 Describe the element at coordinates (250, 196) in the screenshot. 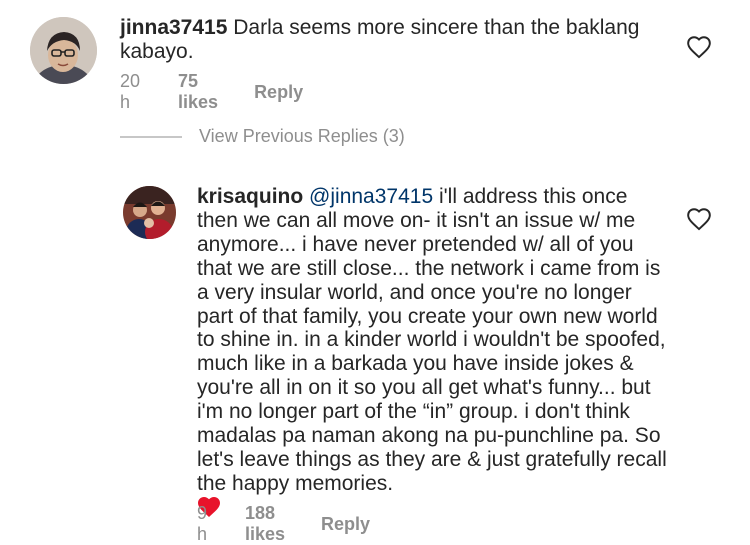

I see `comment-username: krisaquino` at that location.